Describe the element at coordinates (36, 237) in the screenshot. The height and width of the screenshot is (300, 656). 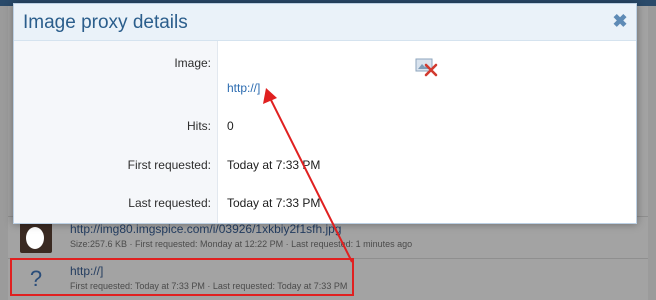
I see `image-thumbnail` at that location.